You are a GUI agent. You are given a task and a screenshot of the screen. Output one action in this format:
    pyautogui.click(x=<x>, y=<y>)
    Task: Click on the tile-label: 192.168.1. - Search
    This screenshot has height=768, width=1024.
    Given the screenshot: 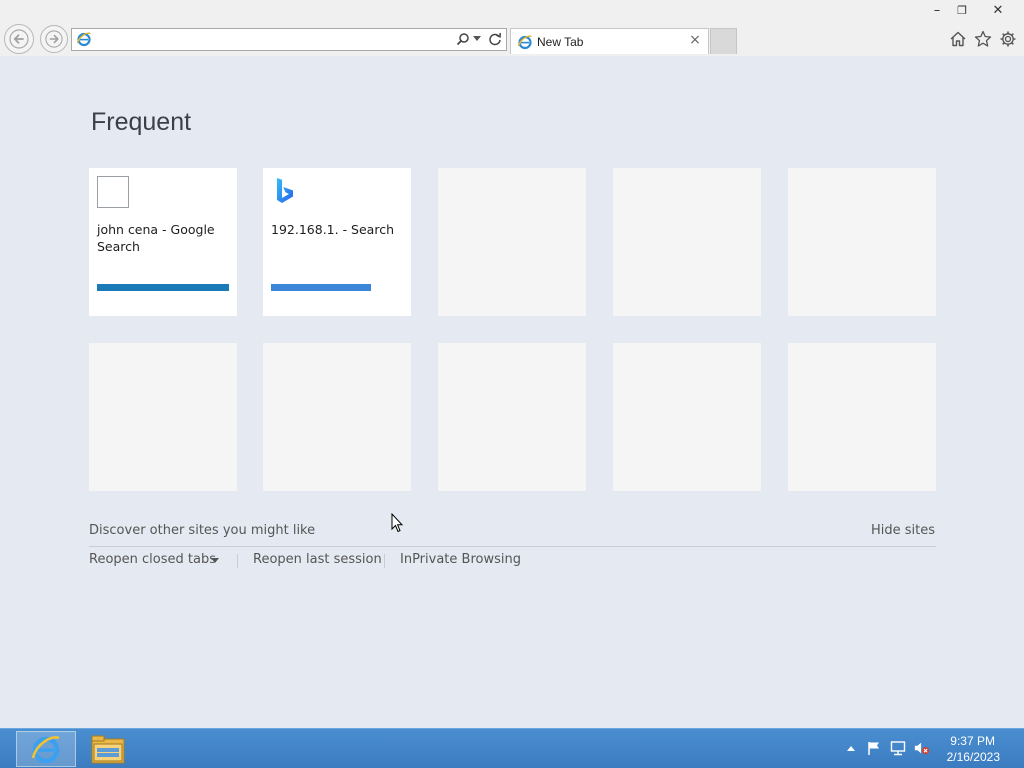 What is the action you would take?
    pyautogui.click(x=332, y=229)
    